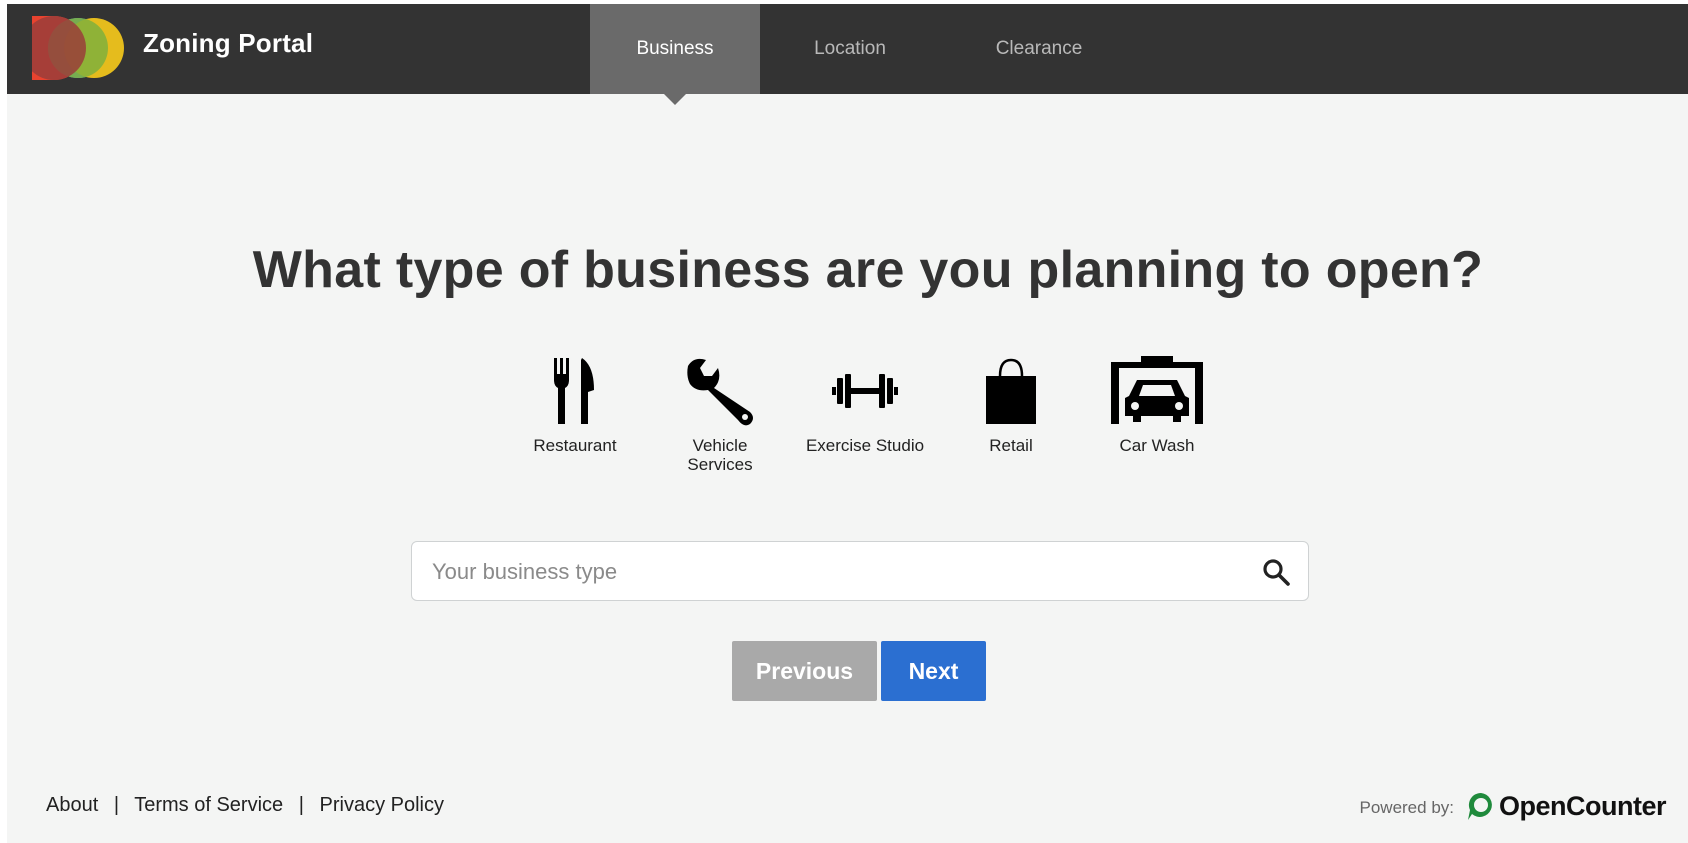 This screenshot has width=1688, height=843. I want to click on business-type-search, so click(860, 571).